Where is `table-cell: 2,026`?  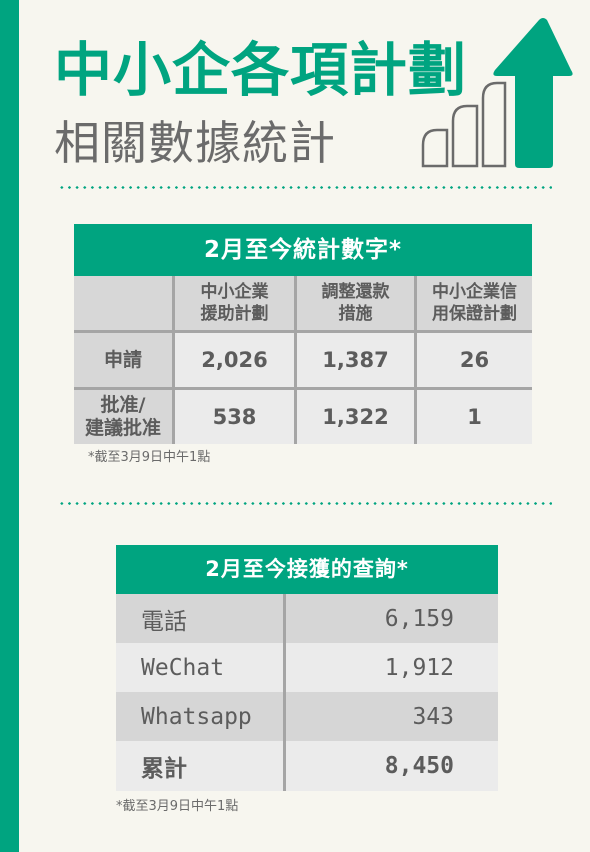 table-cell: 2,026 is located at coordinates (236, 361).